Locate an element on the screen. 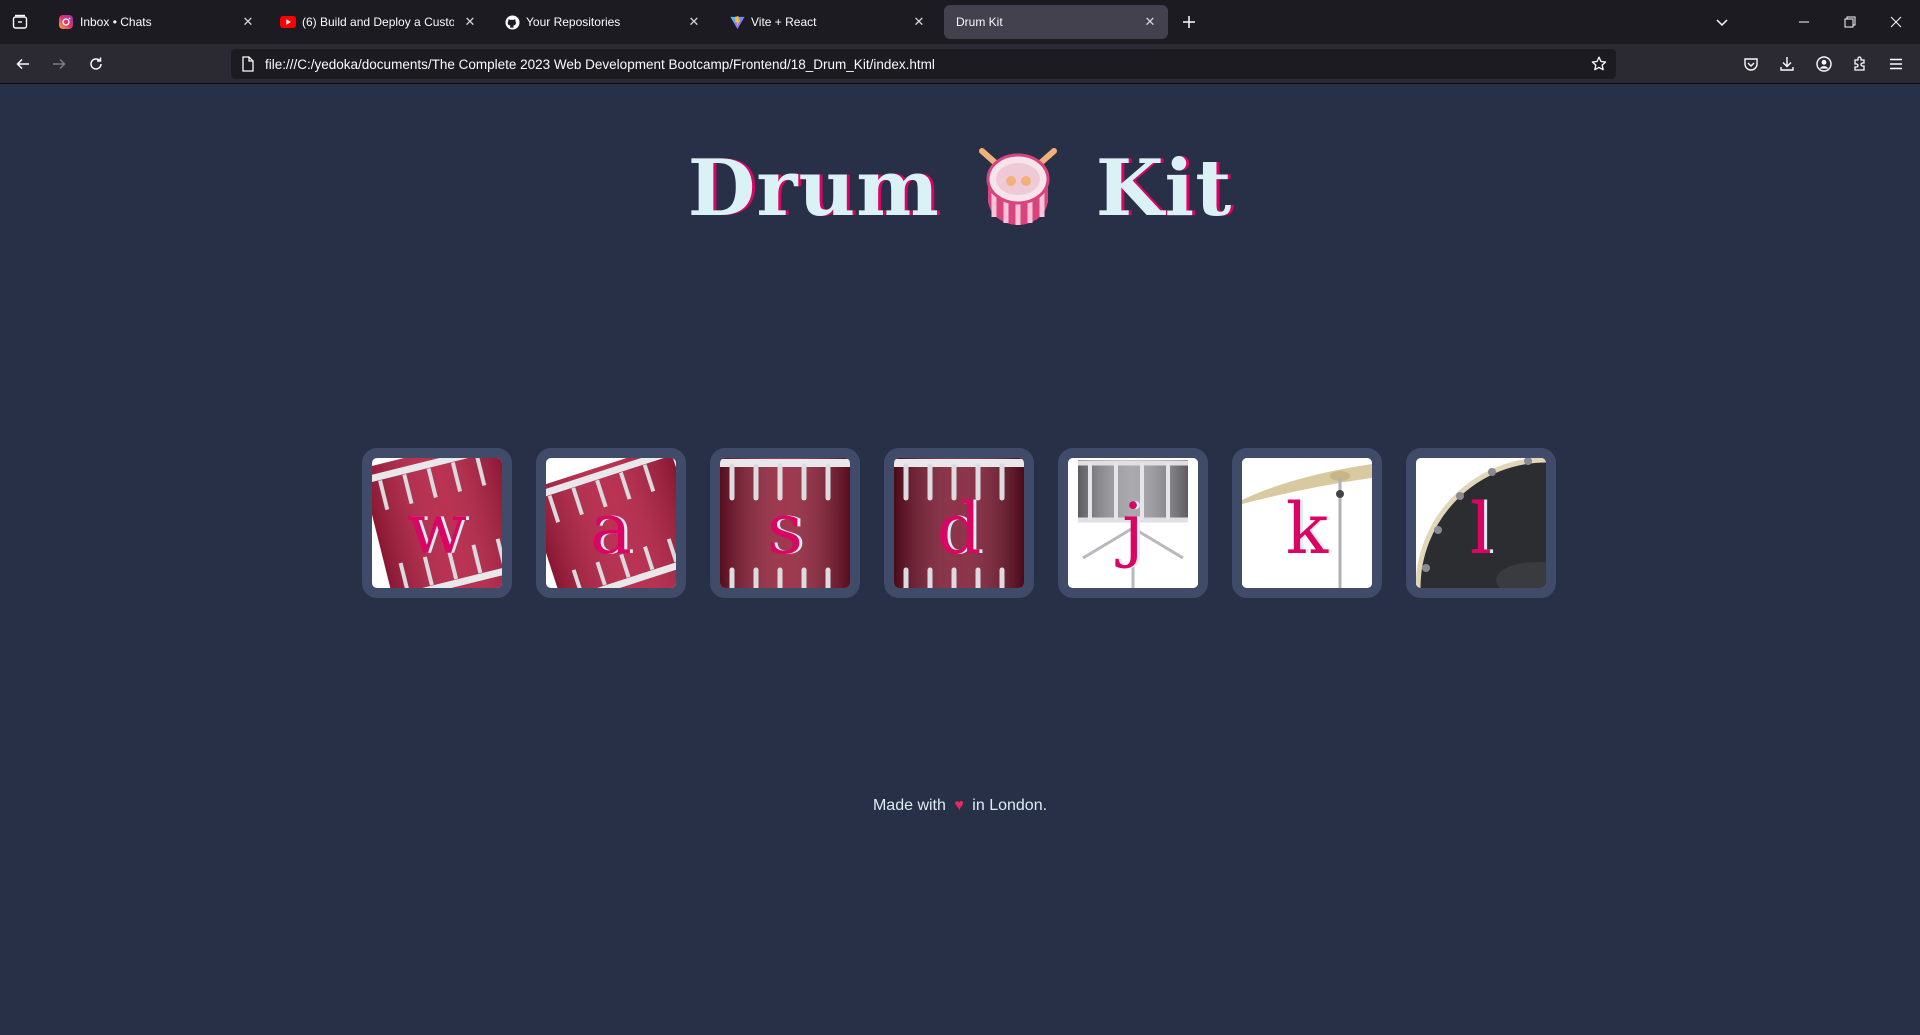 This screenshot has height=1035, width=1920. back-arrow-icon is located at coordinates (23, 64).